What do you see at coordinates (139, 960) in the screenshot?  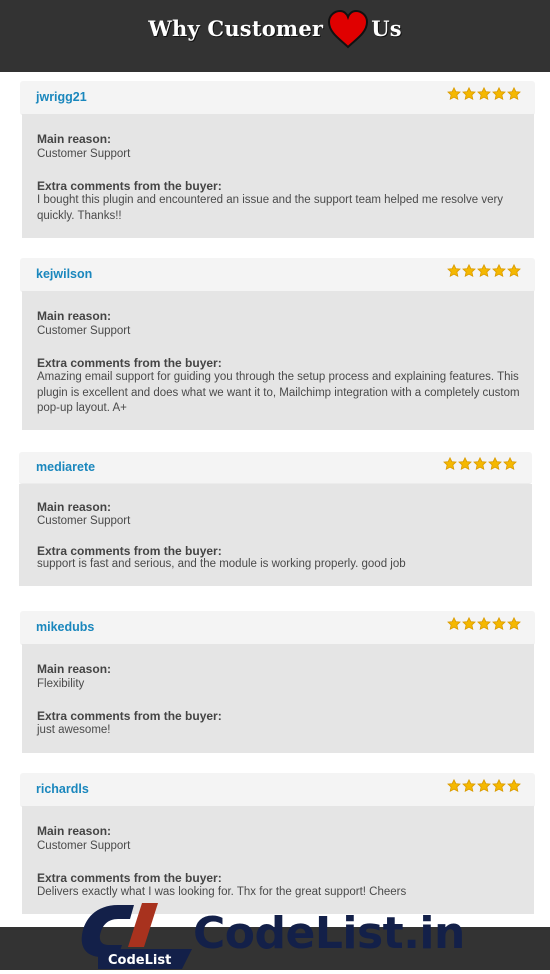 I see `logo-badge-text: CodeList` at bounding box center [139, 960].